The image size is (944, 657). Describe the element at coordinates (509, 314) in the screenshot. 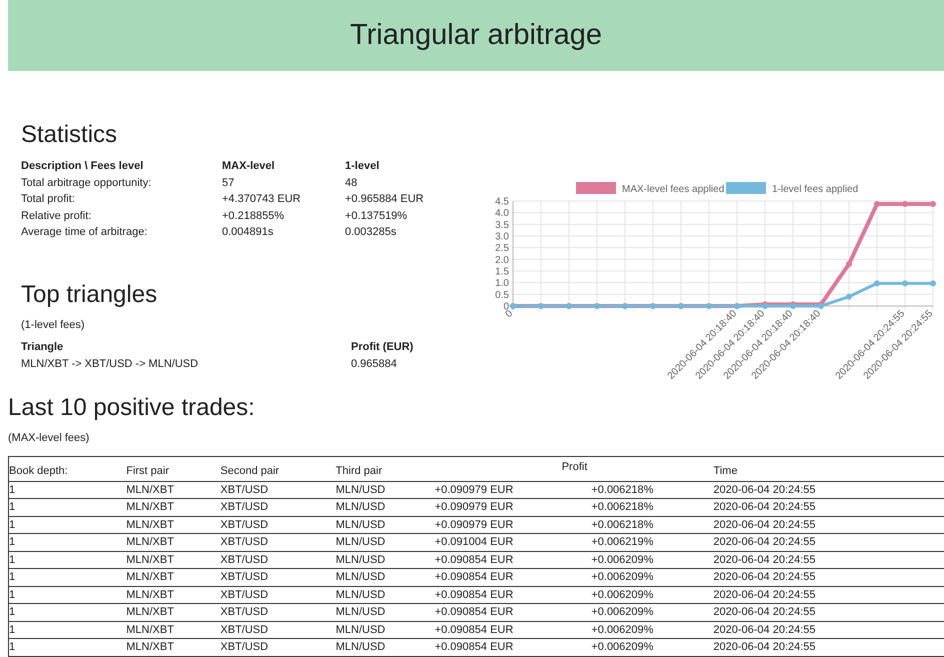

I see `x-axis-label: 0` at that location.